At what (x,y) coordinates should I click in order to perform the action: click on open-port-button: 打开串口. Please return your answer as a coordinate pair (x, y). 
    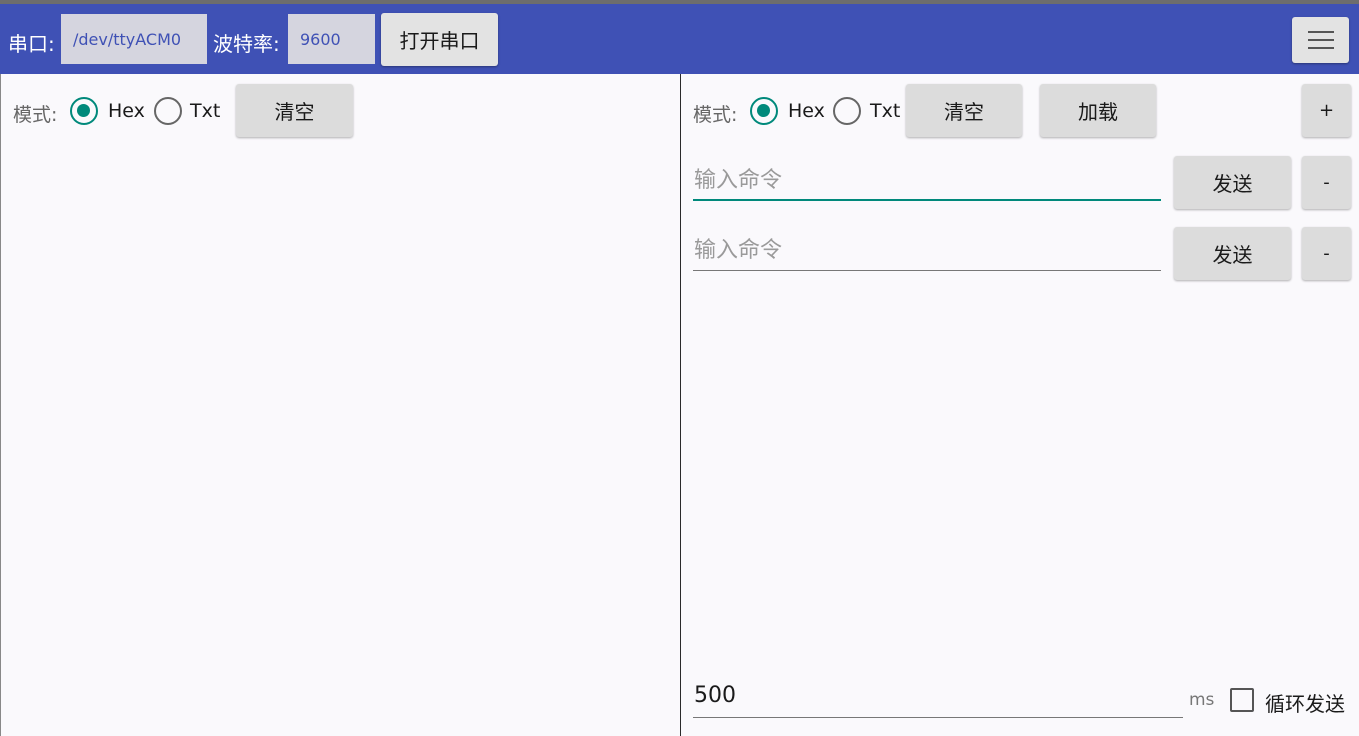
    Looking at the image, I should click on (439, 39).